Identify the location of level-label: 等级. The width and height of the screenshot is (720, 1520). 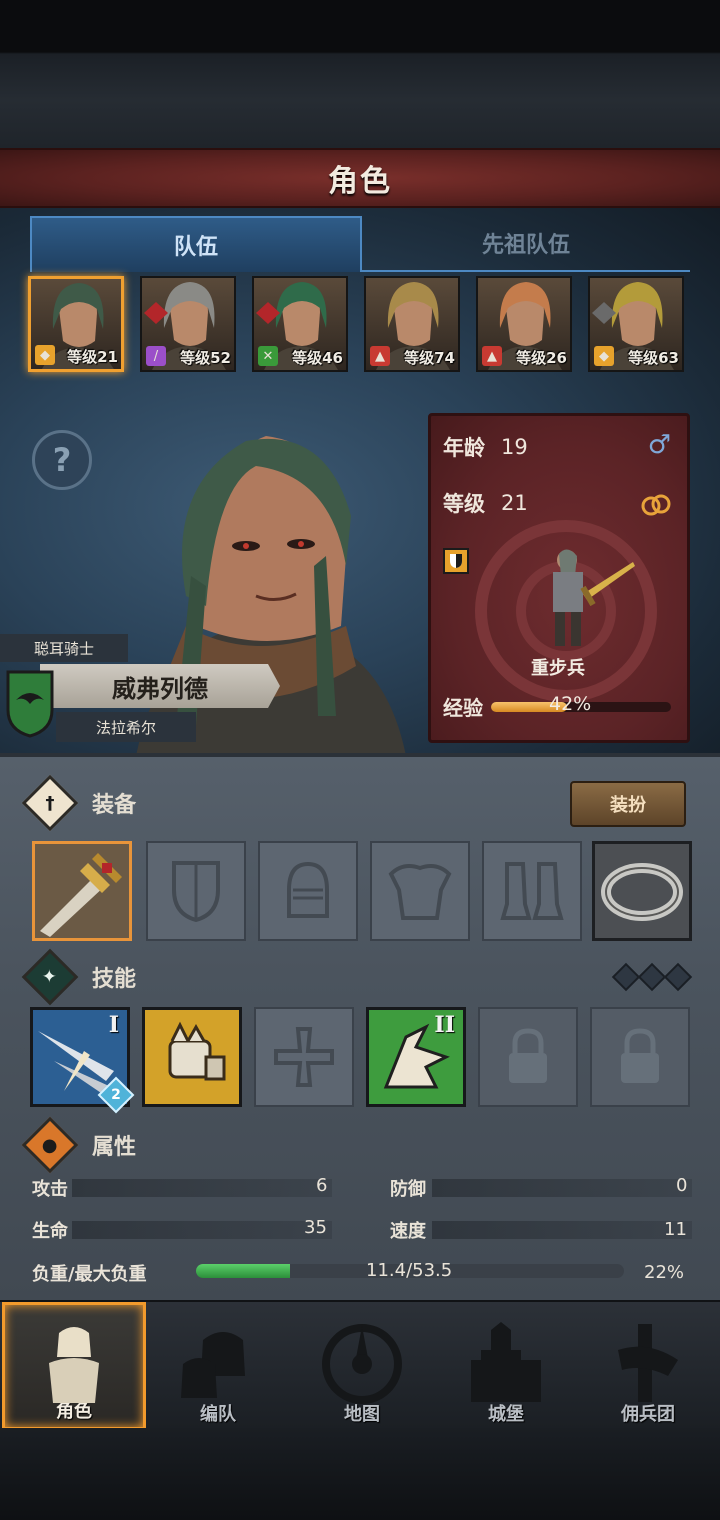
(464, 504).